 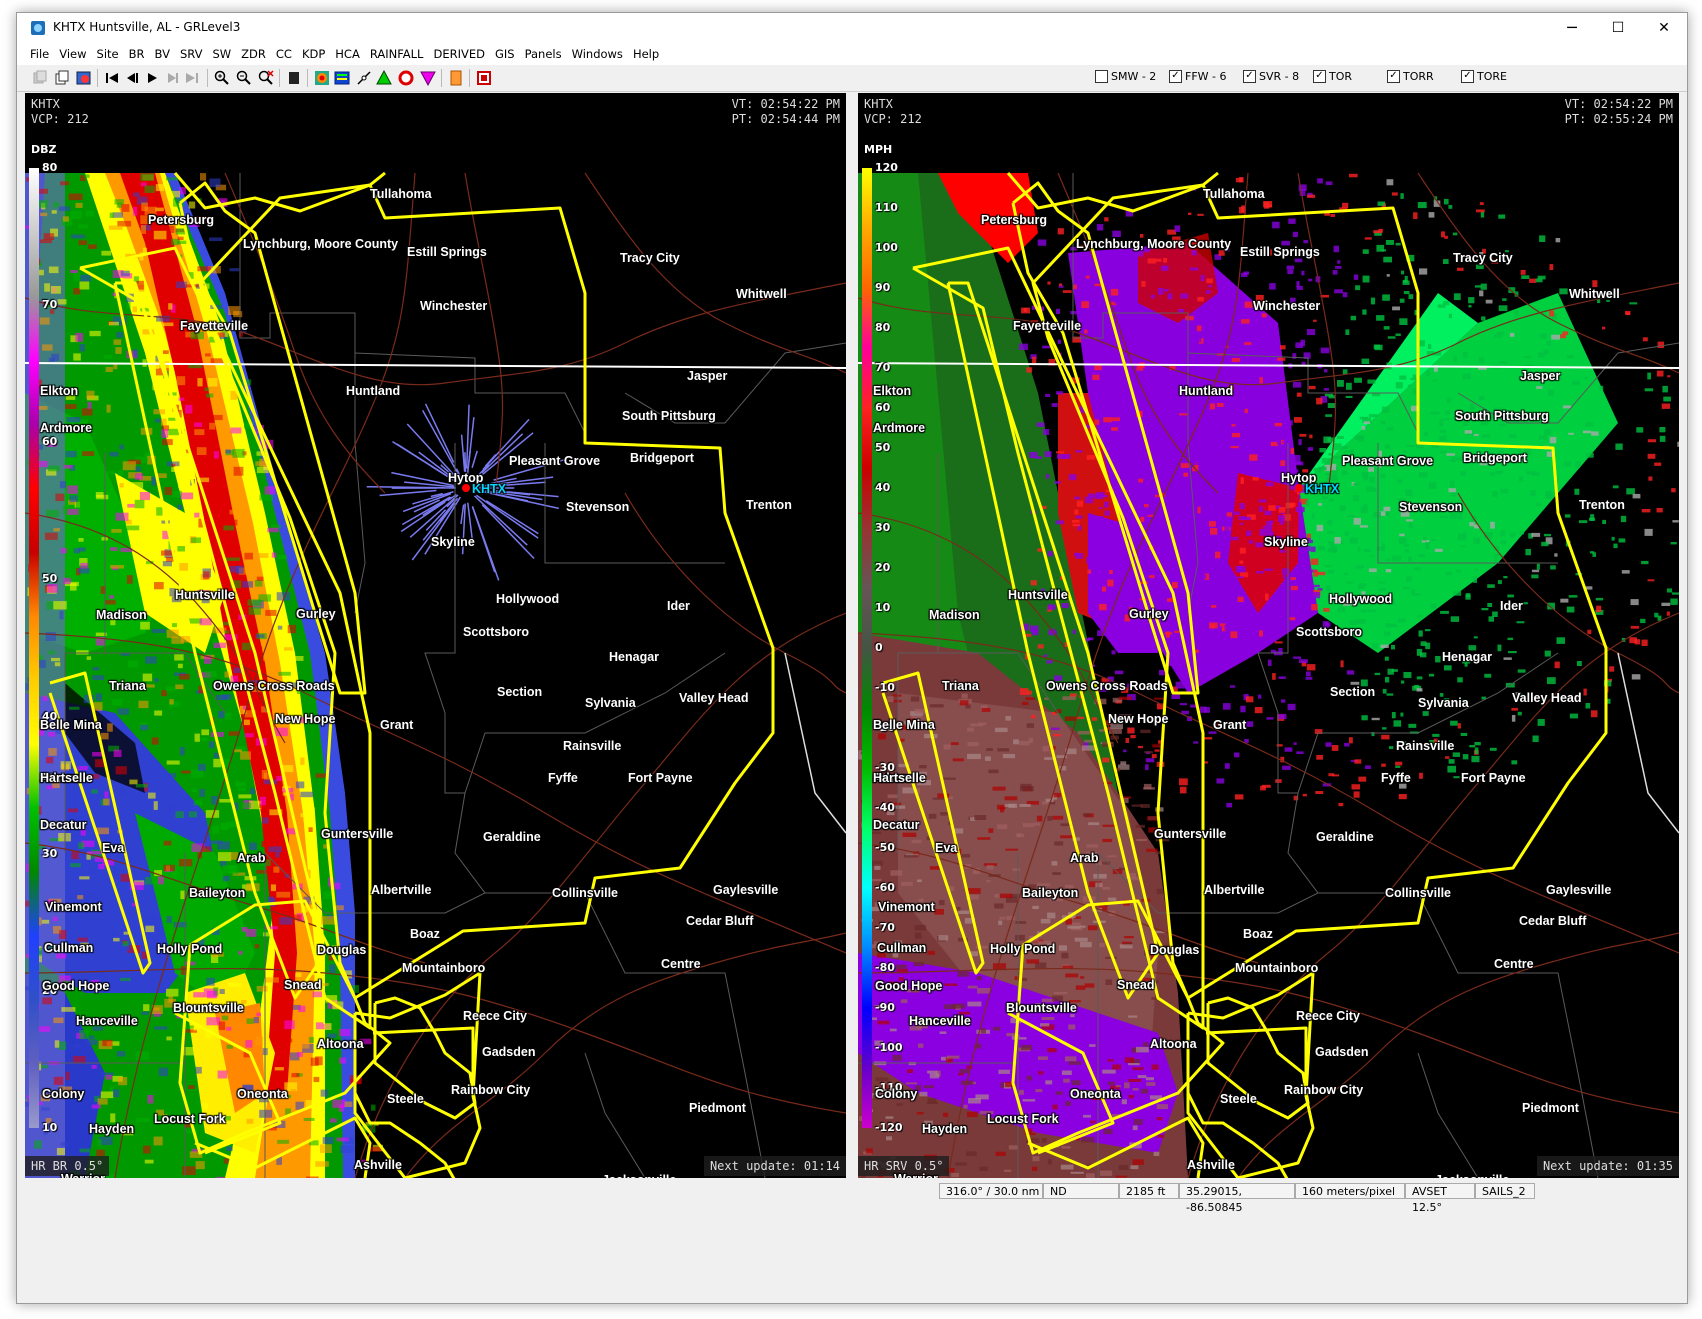 What do you see at coordinates (428, 78) in the screenshot?
I see `down-triangle-icon` at bounding box center [428, 78].